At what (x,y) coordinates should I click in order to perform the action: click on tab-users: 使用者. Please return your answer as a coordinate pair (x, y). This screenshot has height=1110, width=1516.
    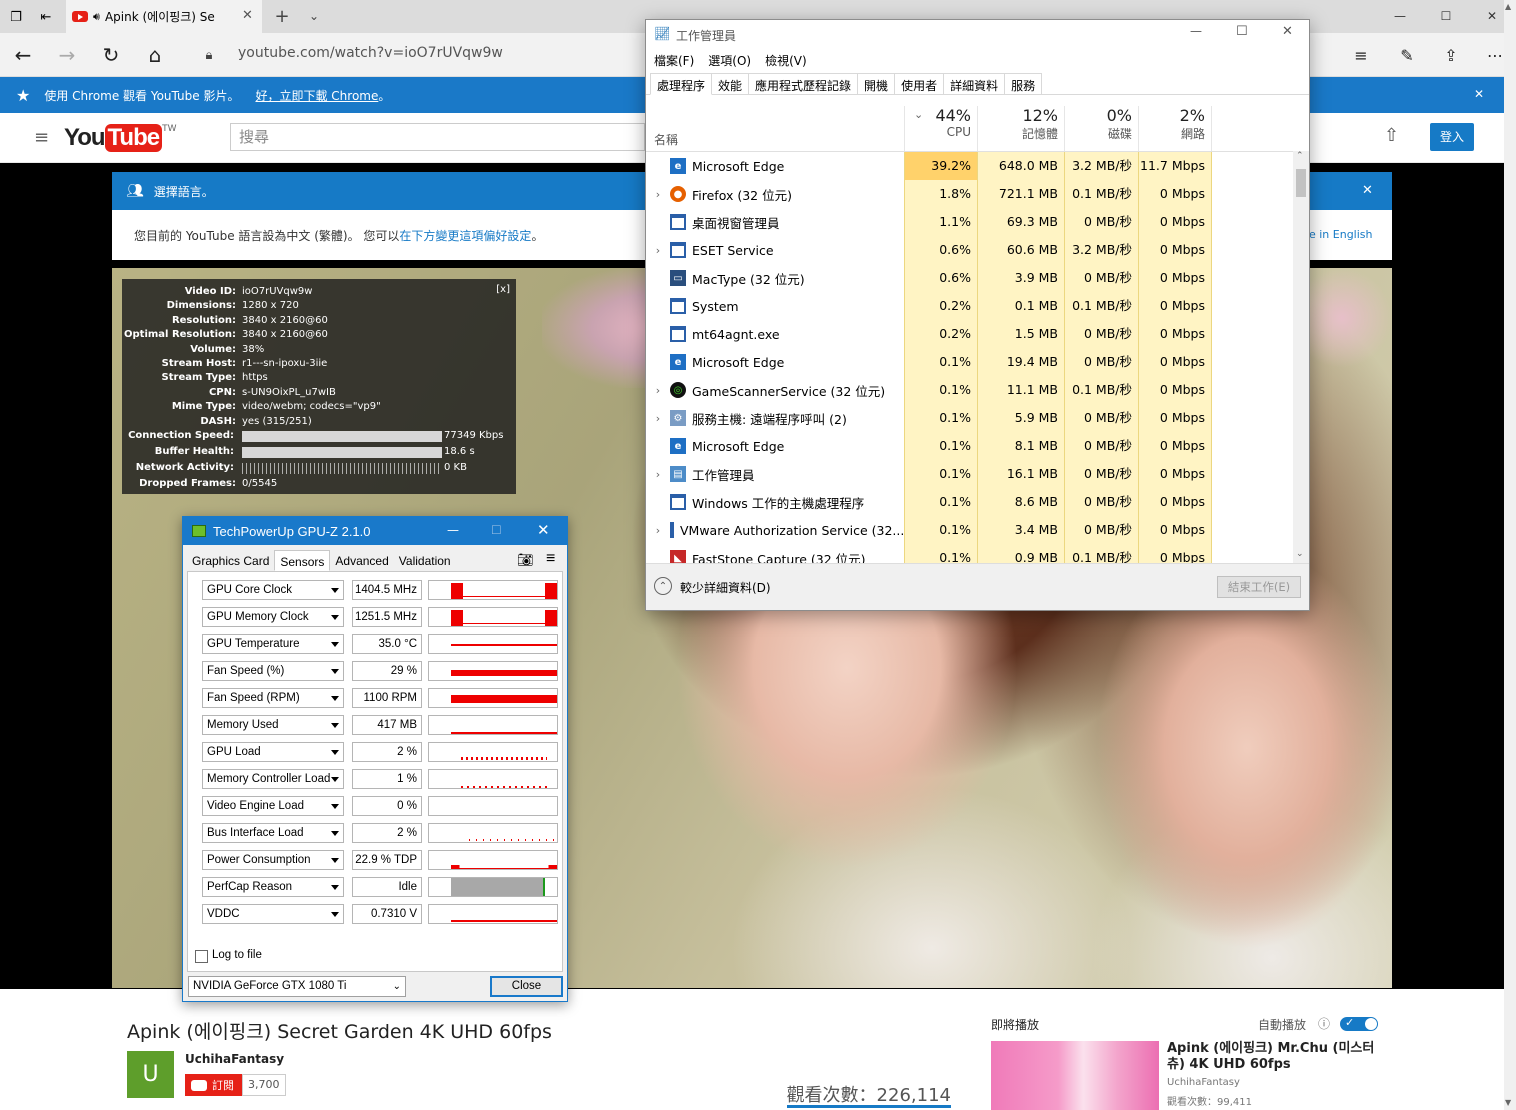
    Looking at the image, I should click on (919, 83).